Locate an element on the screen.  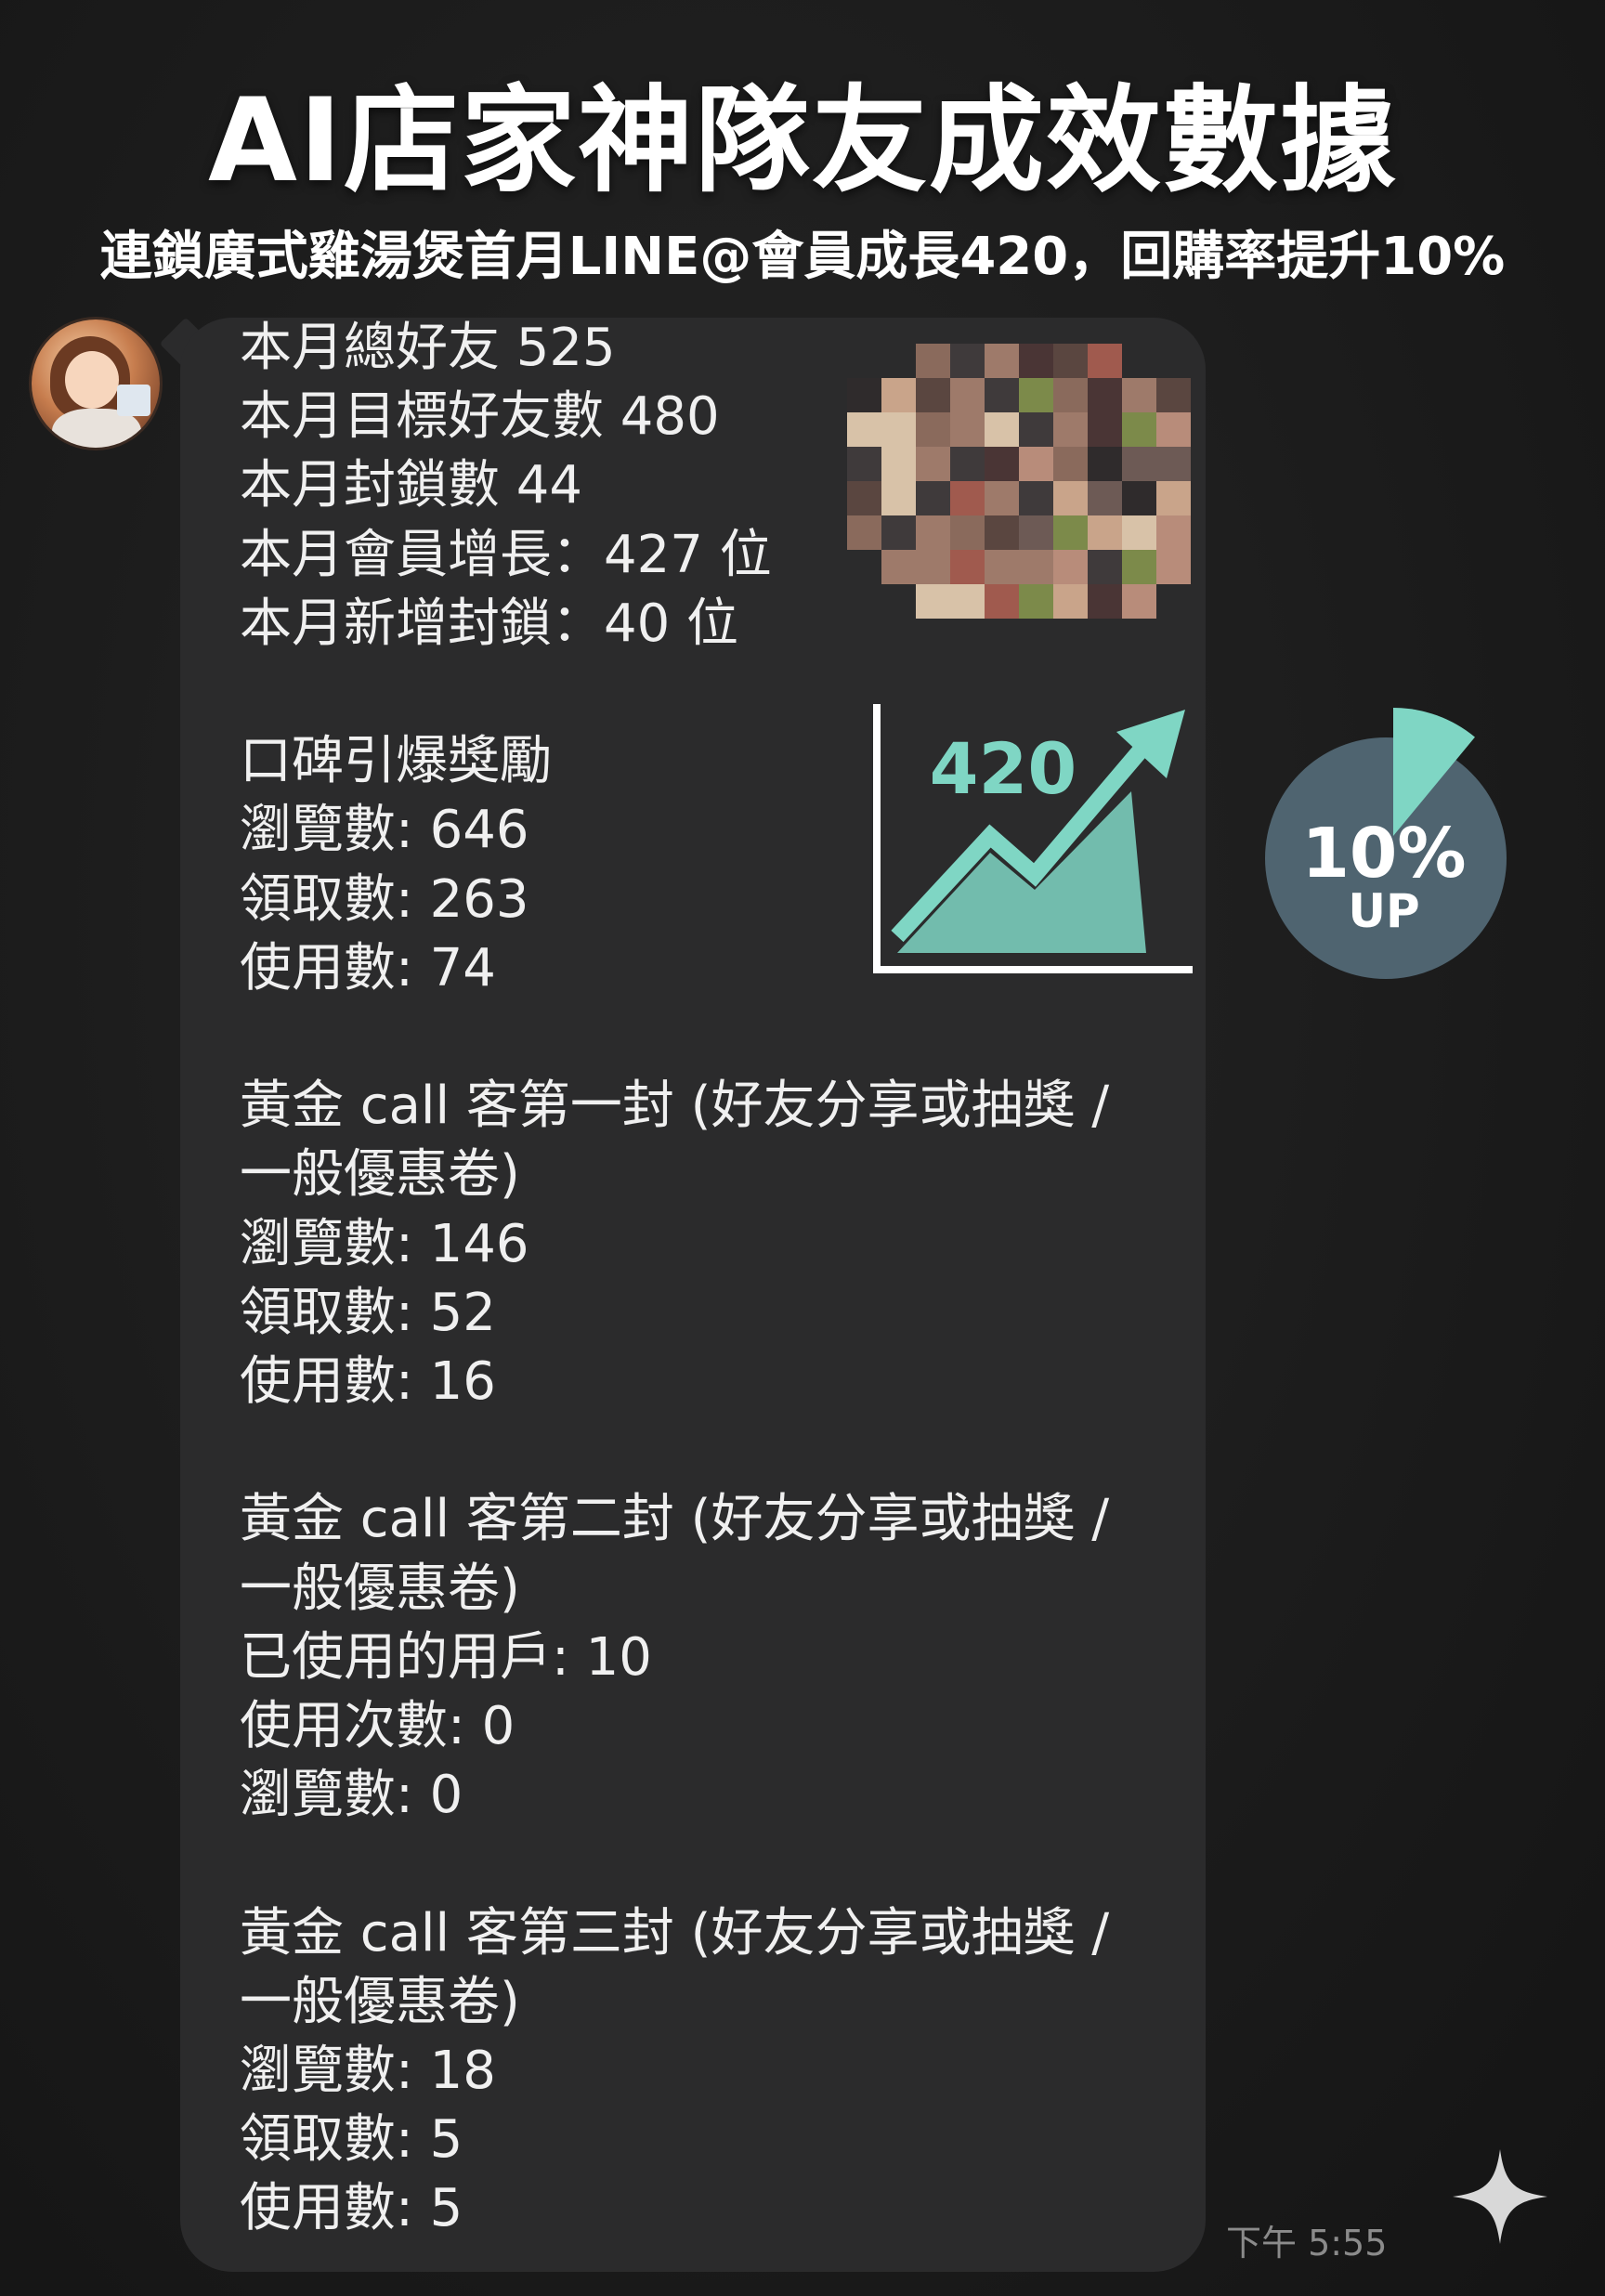
growth-value-label: 420 is located at coordinates (1003, 768).